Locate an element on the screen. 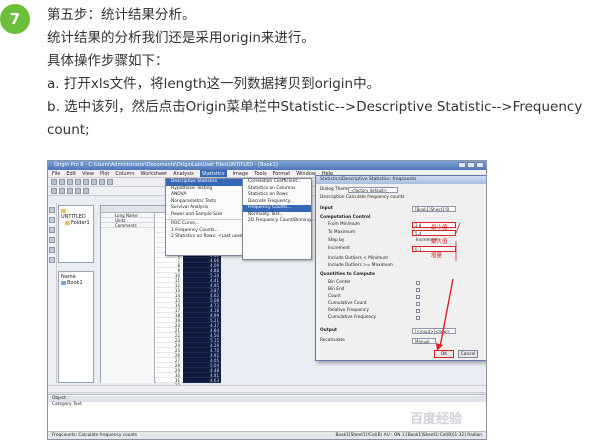 The image size is (614, 443). annotation-max: 最大值 is located at coordinates (439, 242).